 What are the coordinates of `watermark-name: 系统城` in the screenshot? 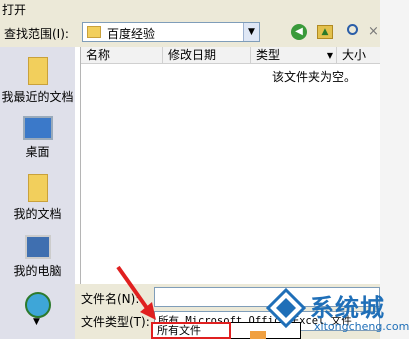 It's located at (347, 308).